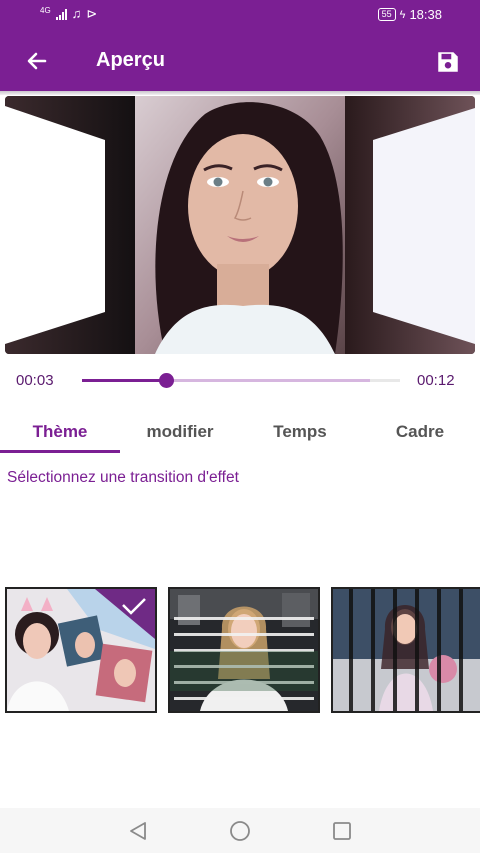  What do you see at coordinates (240, 93) in the screenshot?
I see `app-bar-shadow` at bounding box center [240, 93].